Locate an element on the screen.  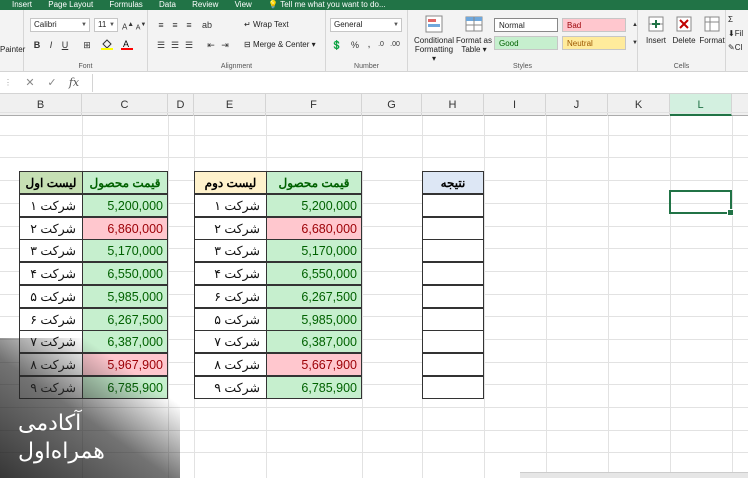
insert-cells-button: Insert is located at coordinates (656, 29).